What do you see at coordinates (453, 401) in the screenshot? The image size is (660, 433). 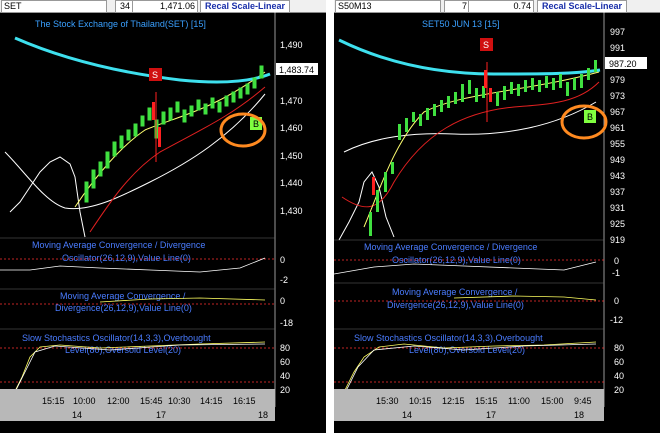 I see `right-time-label: 12:15` at bounding box center [453, 401].